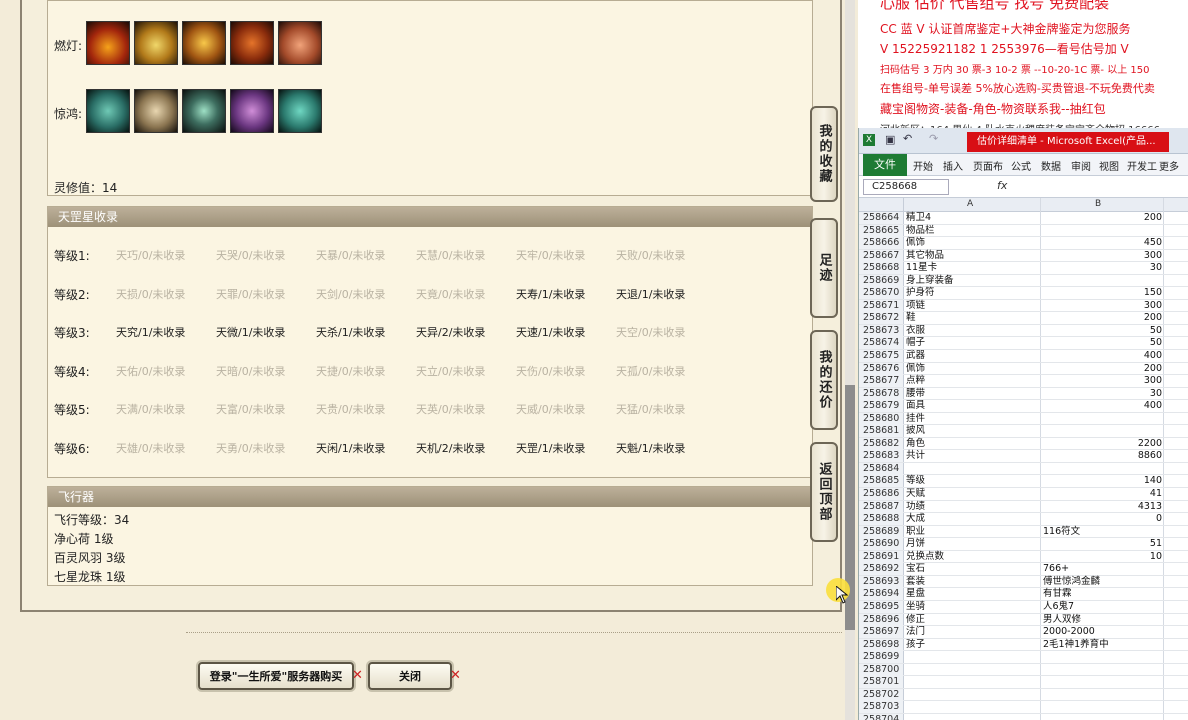 The height and width of the screenshot is (720, 1188). I want to click on table-row: 258697 法门 2000-2000, so click(1023, 632).